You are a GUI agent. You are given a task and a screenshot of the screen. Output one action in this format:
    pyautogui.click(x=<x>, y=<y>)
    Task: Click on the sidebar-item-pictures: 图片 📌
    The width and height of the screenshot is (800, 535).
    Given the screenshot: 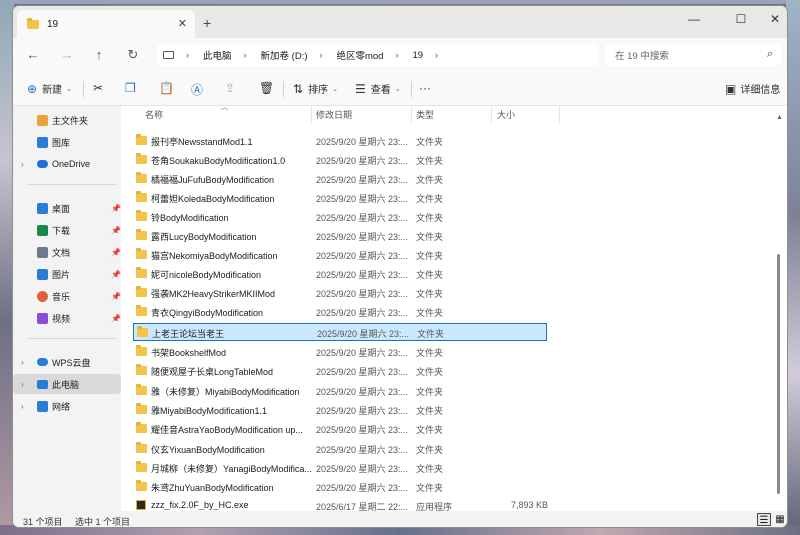 What is the action you would take?
    pyautogui.click(x=67, y=274)
    